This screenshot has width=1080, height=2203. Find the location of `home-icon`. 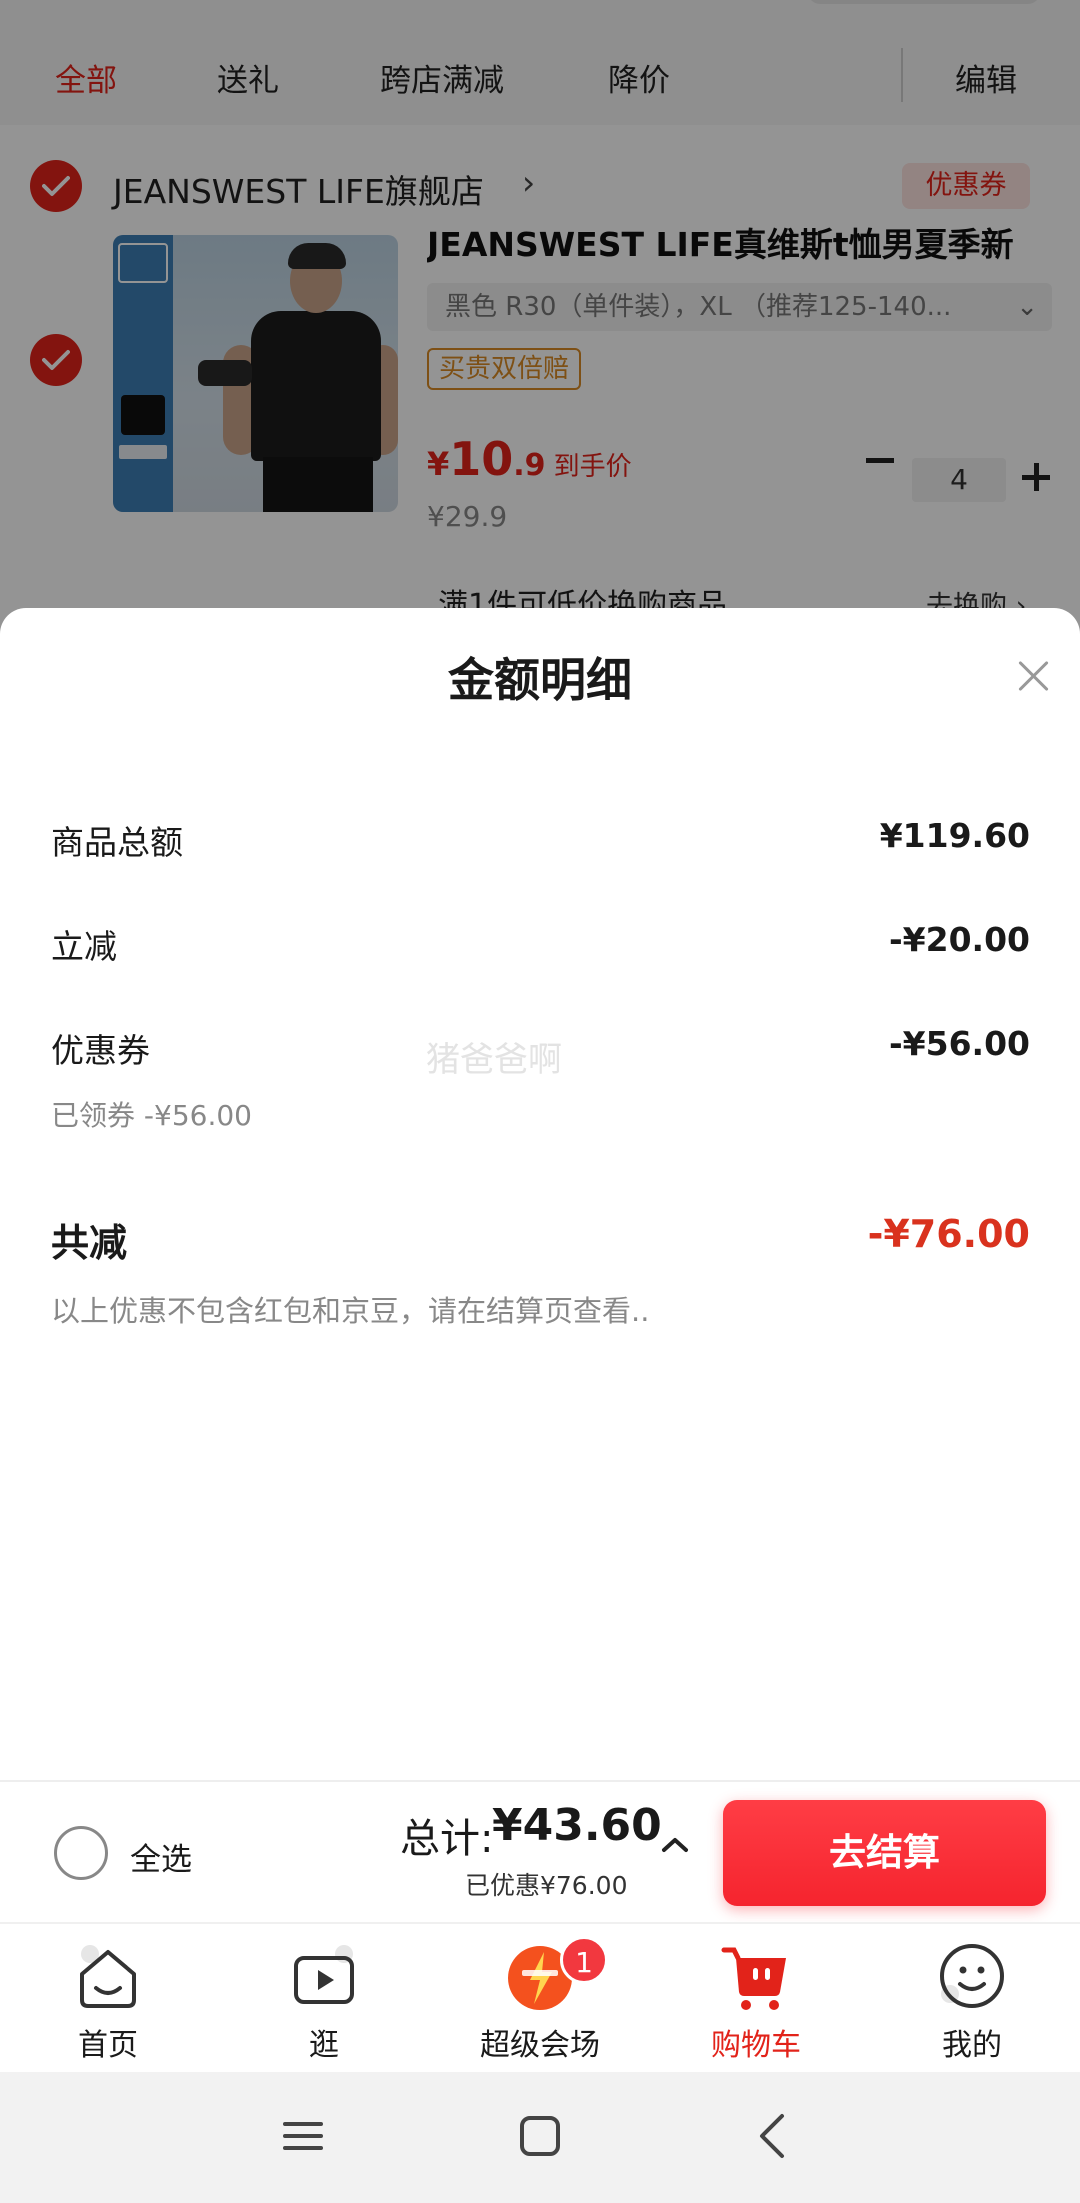

home-icon is located at coordinates (108, 1976).